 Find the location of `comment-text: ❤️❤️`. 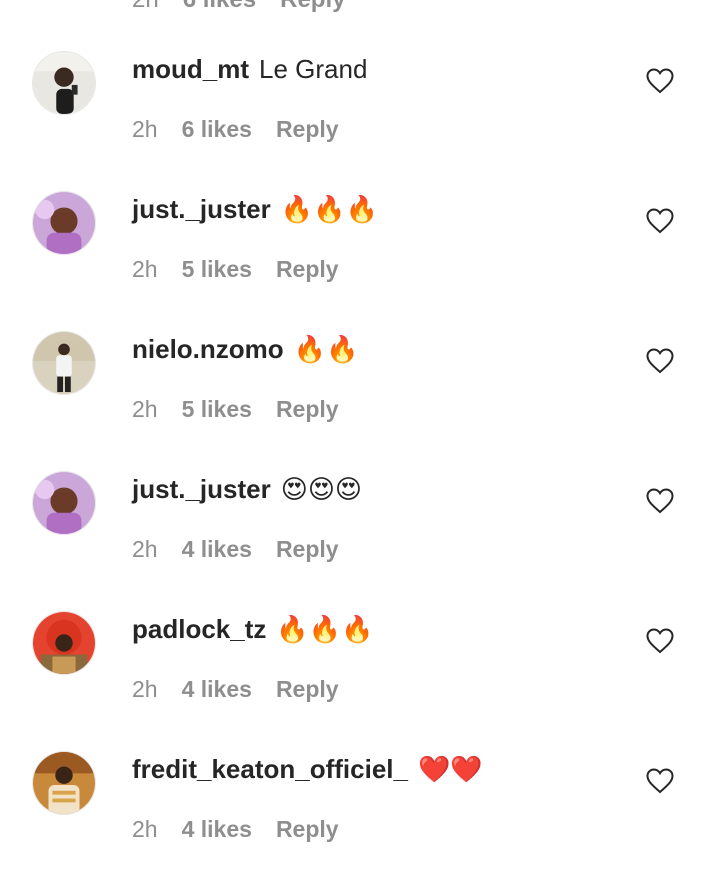

comment-text: ❤️❤️ is located at coordinates (450, 769).